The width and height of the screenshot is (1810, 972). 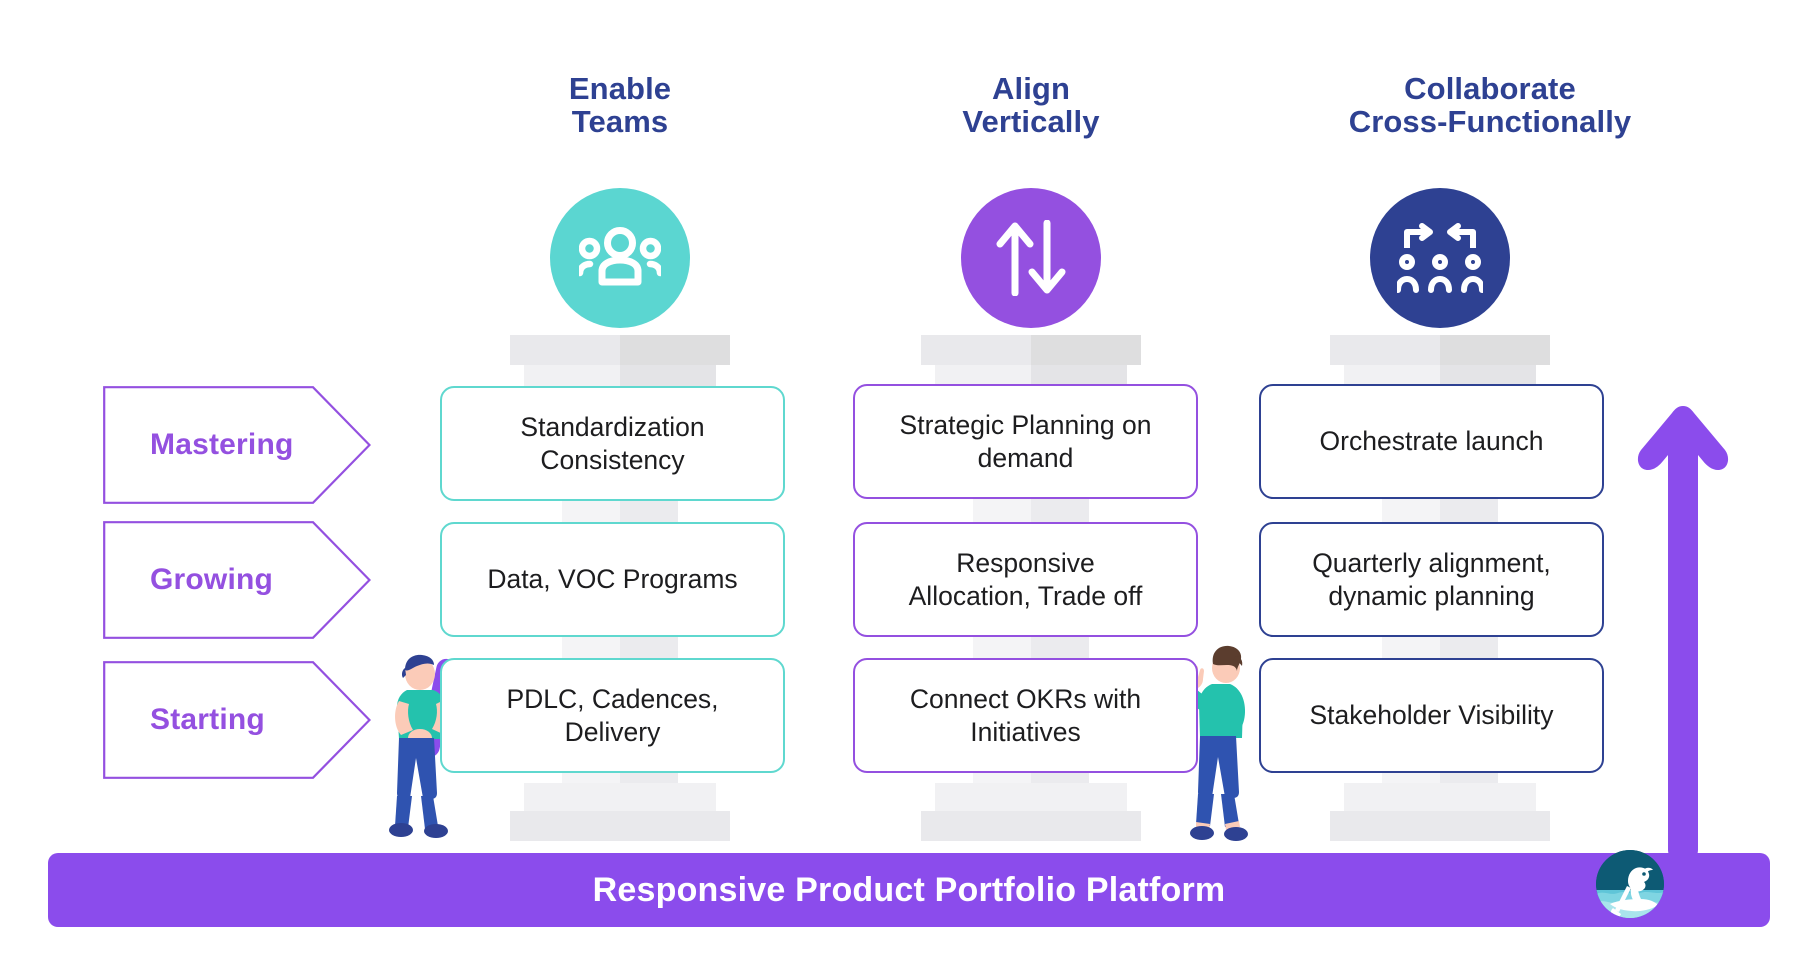 I want to click on capability-card: Quarterly alignment, dynamic planning, so click(x=1431, y=579).